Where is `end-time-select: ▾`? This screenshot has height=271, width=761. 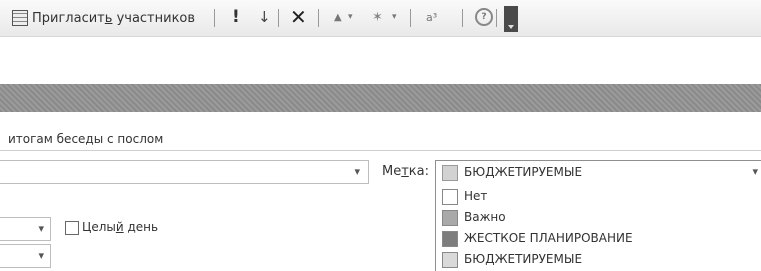
end-time-select: ▾ is located at coordinates (25, 256).